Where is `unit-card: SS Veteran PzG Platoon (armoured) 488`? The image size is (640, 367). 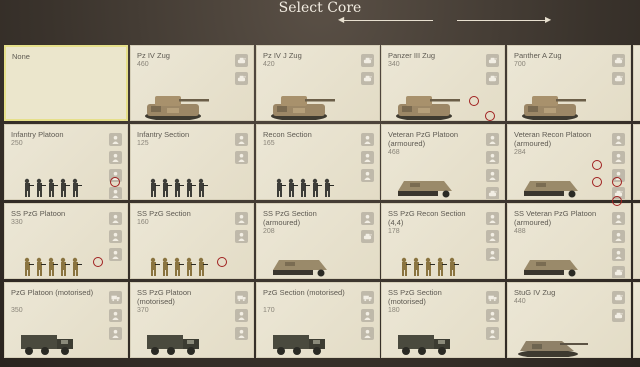
unit-card: SS Veteran PzG Platoon (armoured) 488 is located at coordinates (569, 241).